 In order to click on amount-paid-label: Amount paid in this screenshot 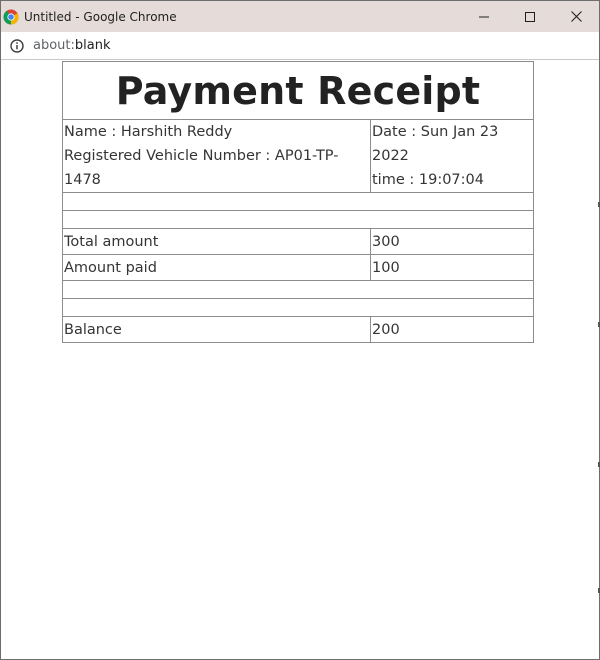, I will do `click(216, 267)`.